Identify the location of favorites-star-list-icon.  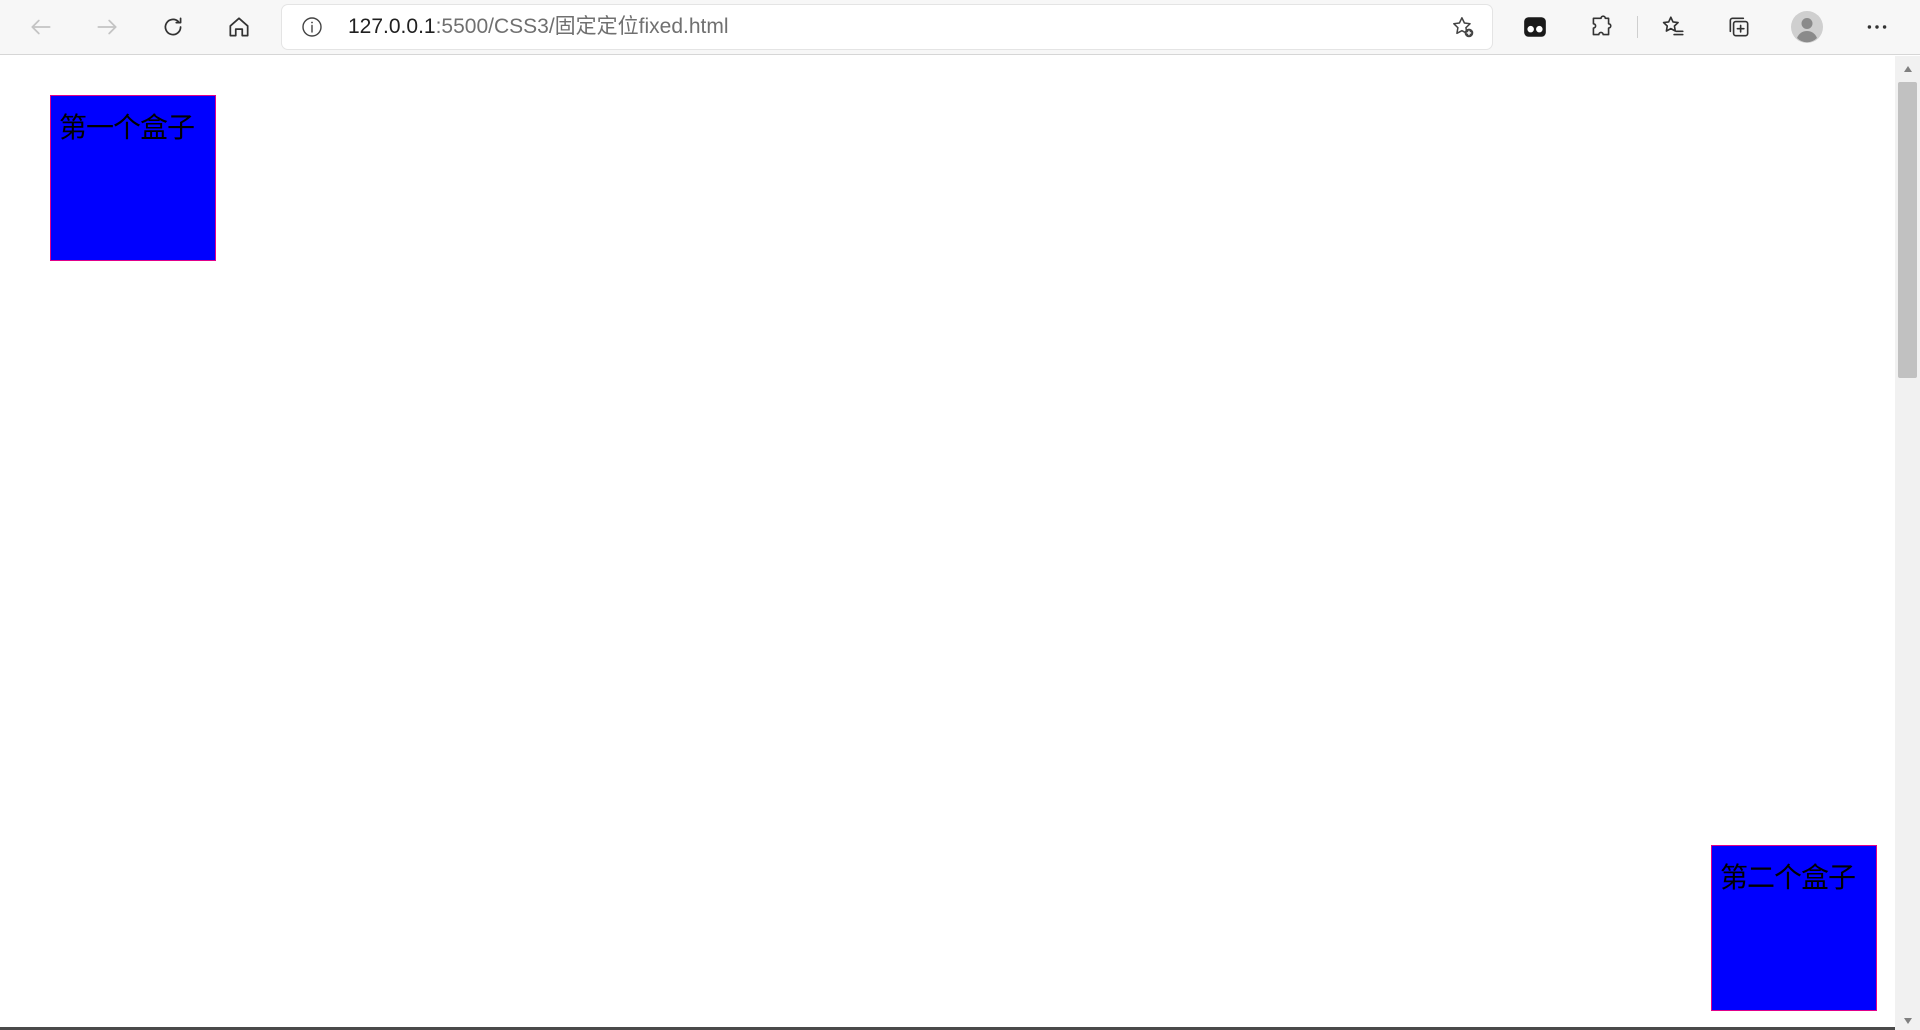
(1673, 27).